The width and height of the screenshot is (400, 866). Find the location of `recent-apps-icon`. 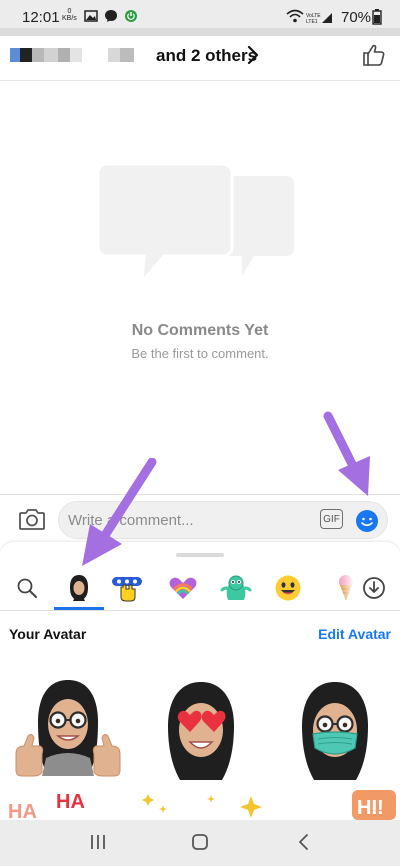

recent-apps-icon is located at coordinates (98, 844).